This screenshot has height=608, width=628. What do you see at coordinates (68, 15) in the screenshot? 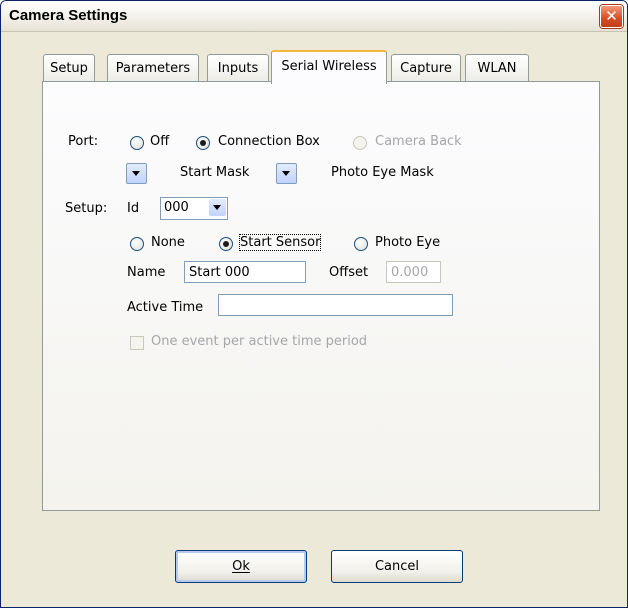
I see `dialog-title: Camera Settings` at bounding box center [68, 15].